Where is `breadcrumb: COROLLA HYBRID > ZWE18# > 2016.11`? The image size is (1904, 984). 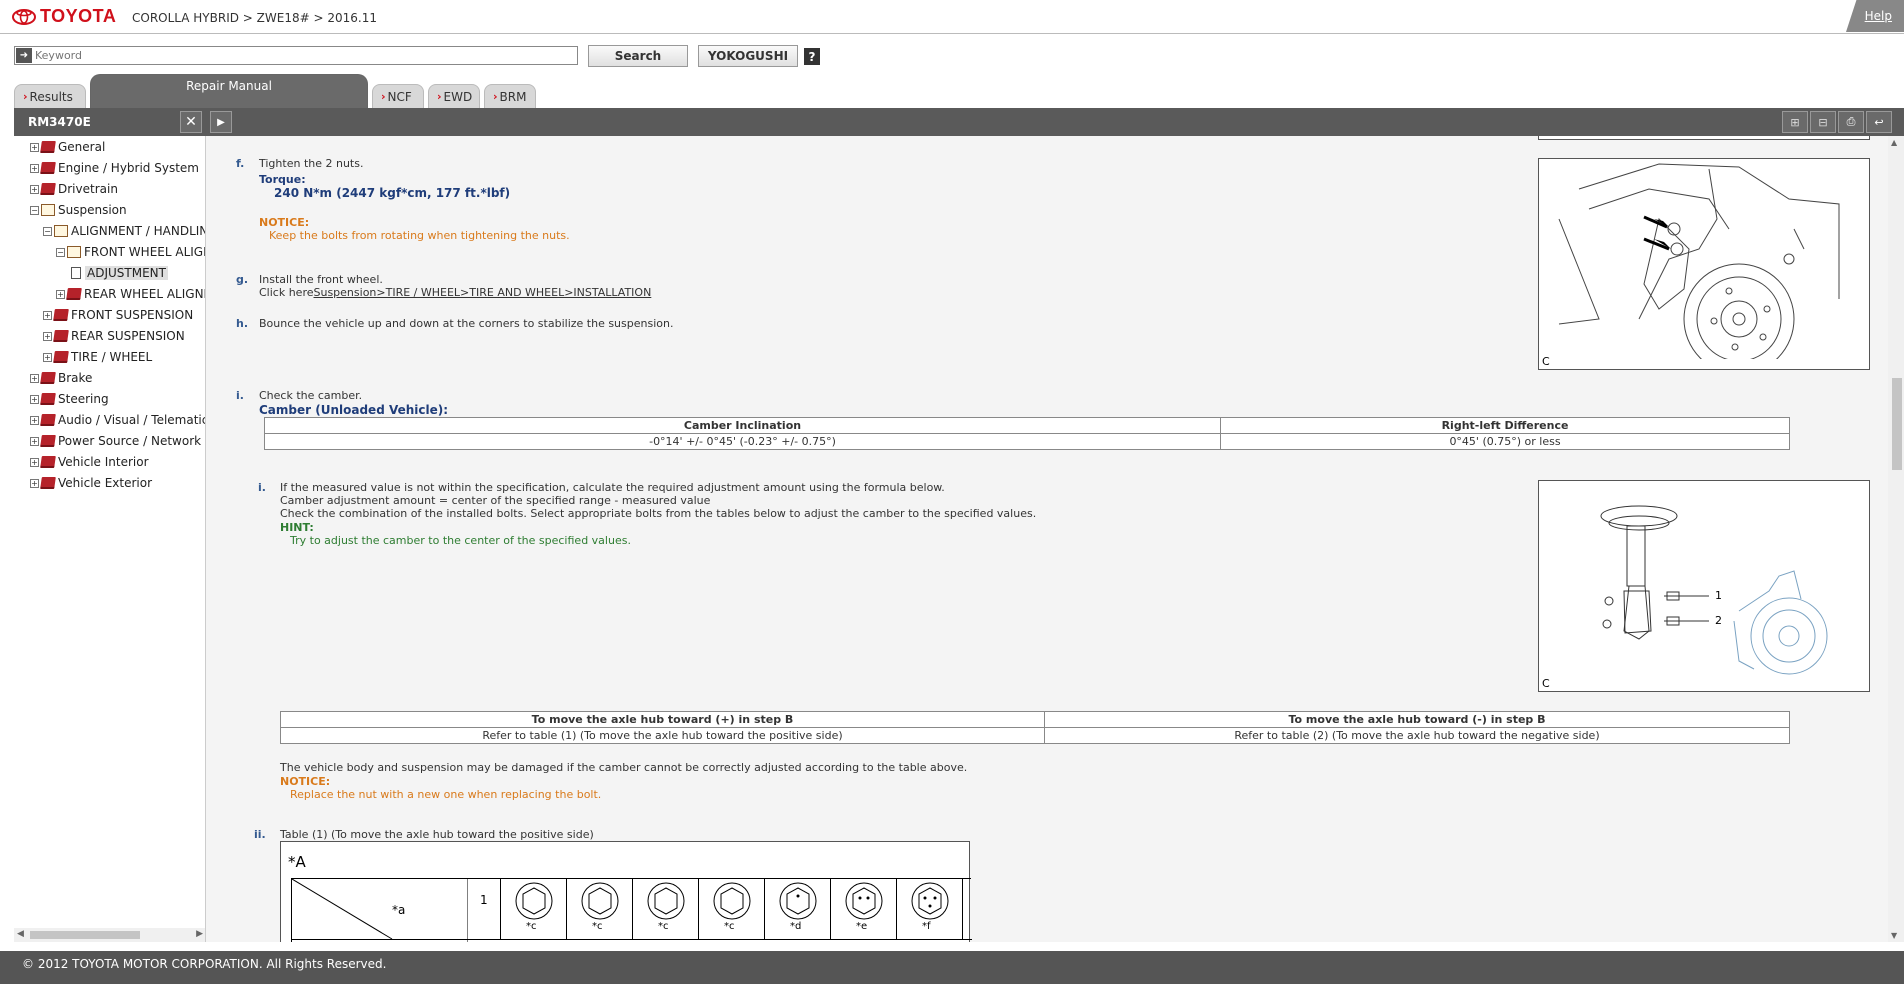
breadcrumb: COROLLA HYBRID > ZWE18# > 2016.11 is located at coordinates (254, 18).